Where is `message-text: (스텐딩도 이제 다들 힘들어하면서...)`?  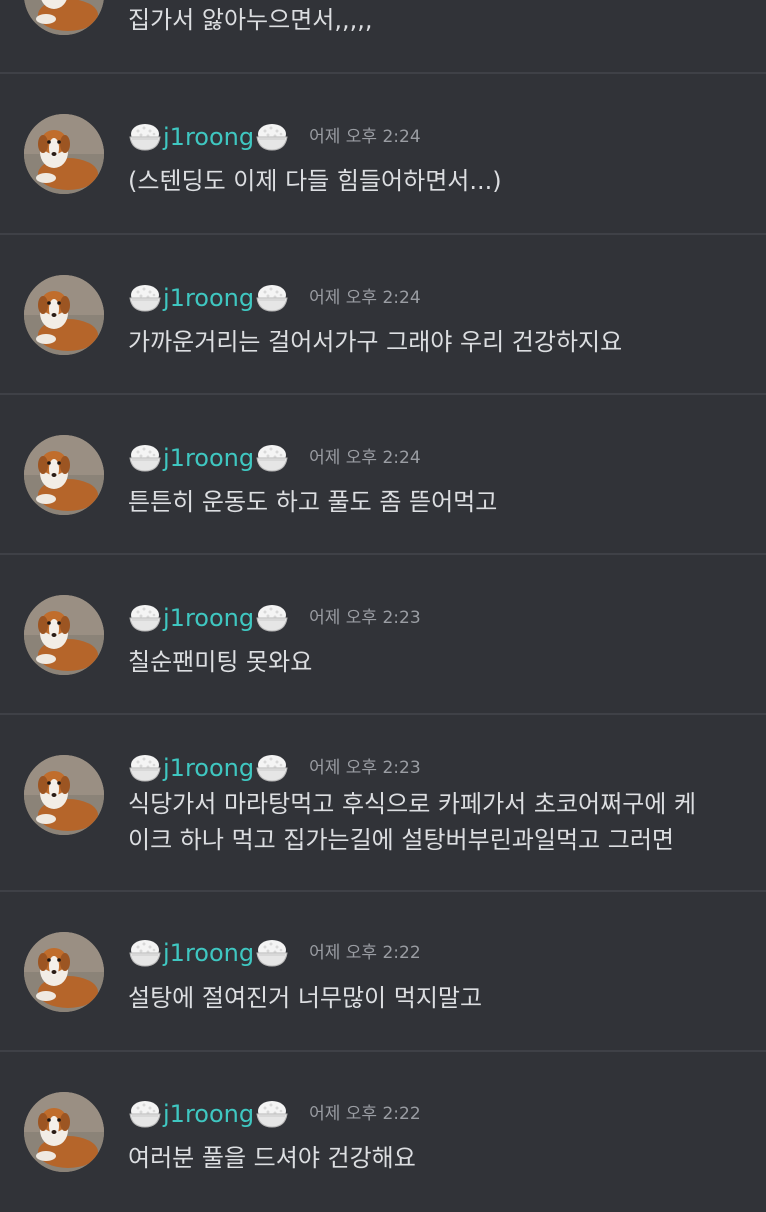 message-text: (스텐딩도 이제 다들 힘들어하면서...) is located at coordinates (315, 181).